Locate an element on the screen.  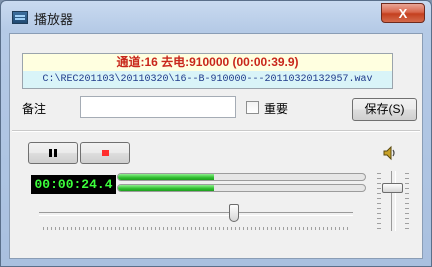
title-bar: 播放器 X is located at coordinates (216, 17).